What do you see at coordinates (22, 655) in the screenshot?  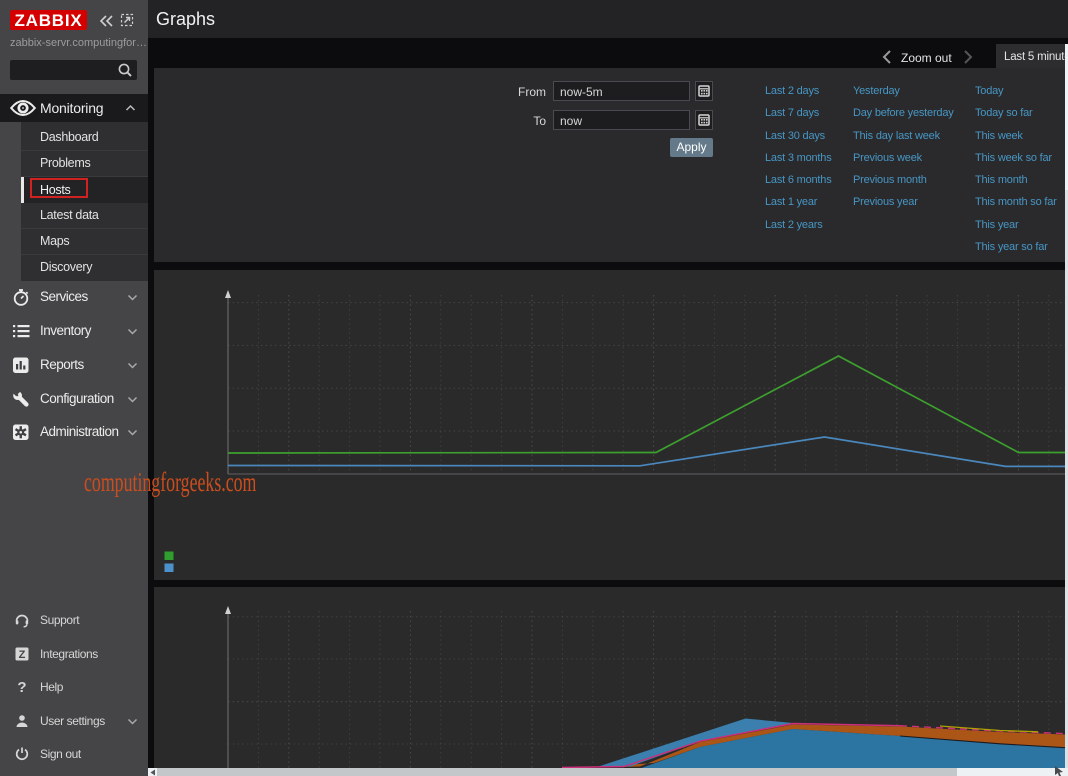 I see `svg-text: Z` at bounding box center [22, 655].